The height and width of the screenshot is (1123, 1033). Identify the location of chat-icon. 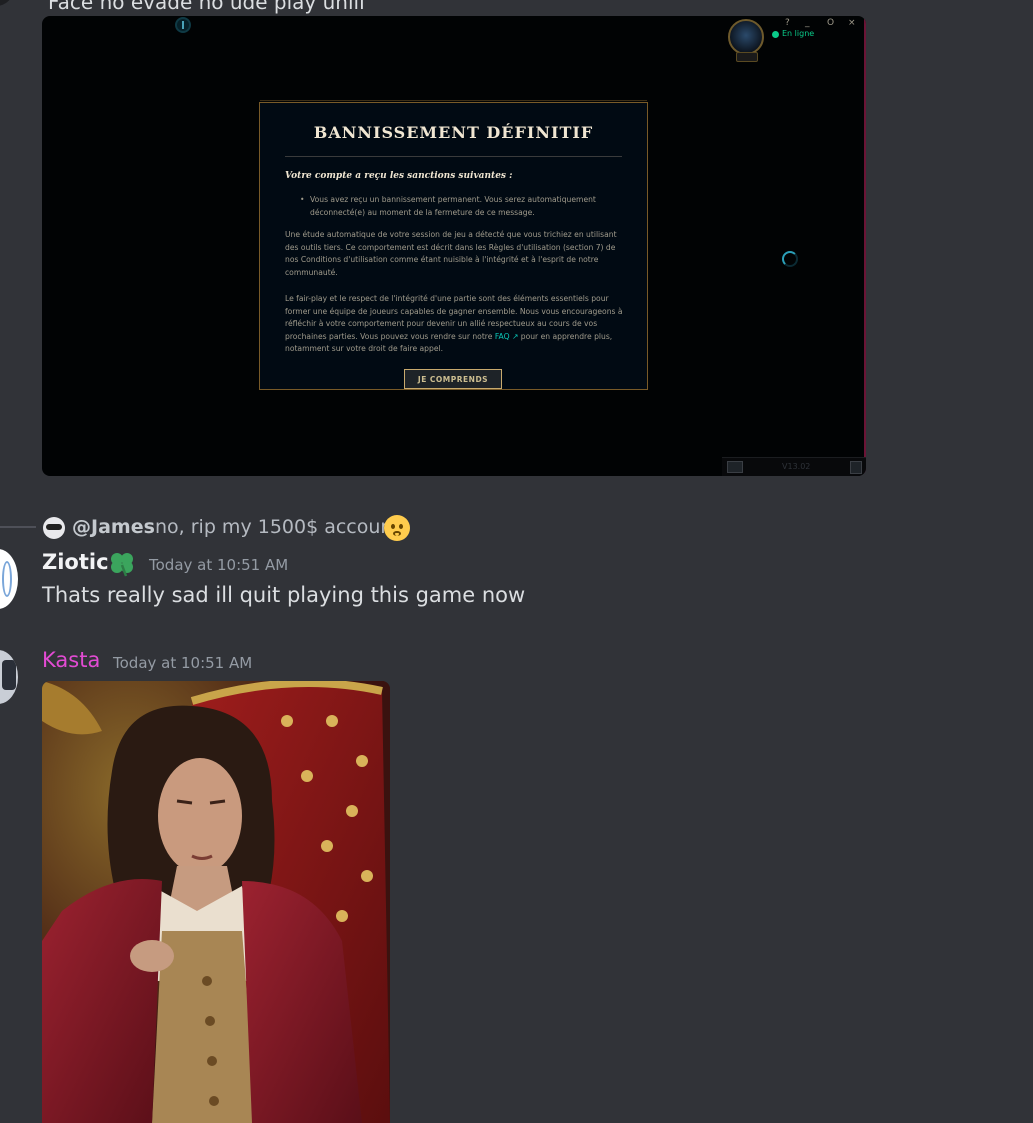
(735, 467).